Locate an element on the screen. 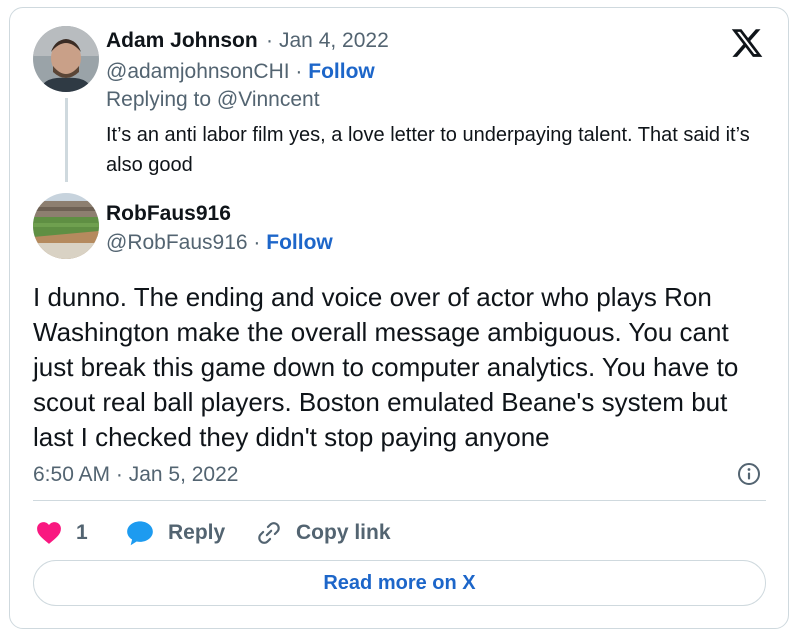 Image resolution: width=800 pixels, height=642 pixels. avatar-photo is located at coordinates (66, 59).